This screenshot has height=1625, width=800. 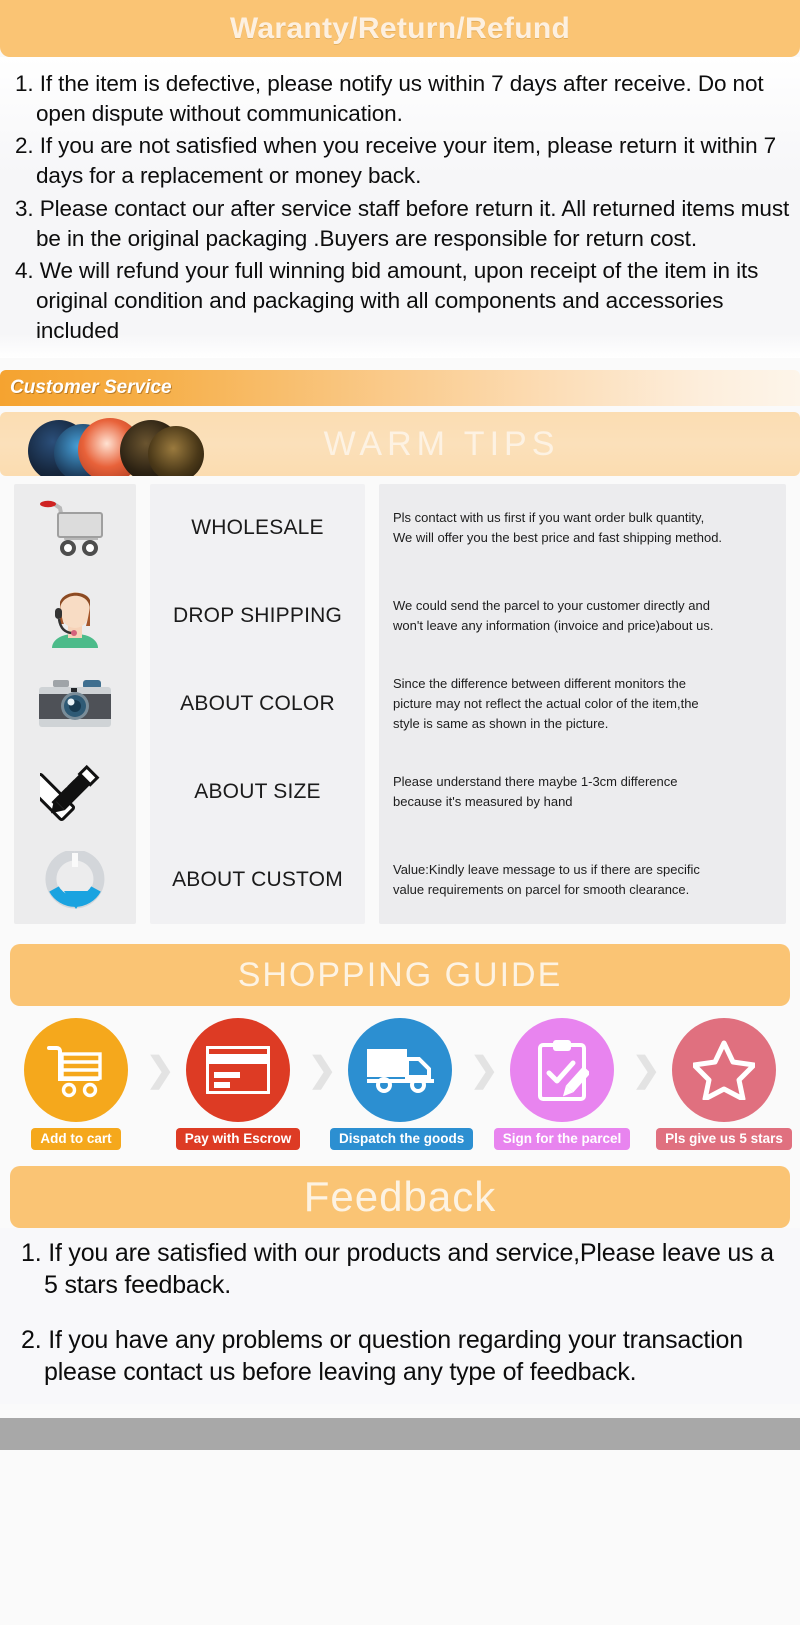 I want to click on tip-name: DROP SHIPPING, so click(x=257, y=616).